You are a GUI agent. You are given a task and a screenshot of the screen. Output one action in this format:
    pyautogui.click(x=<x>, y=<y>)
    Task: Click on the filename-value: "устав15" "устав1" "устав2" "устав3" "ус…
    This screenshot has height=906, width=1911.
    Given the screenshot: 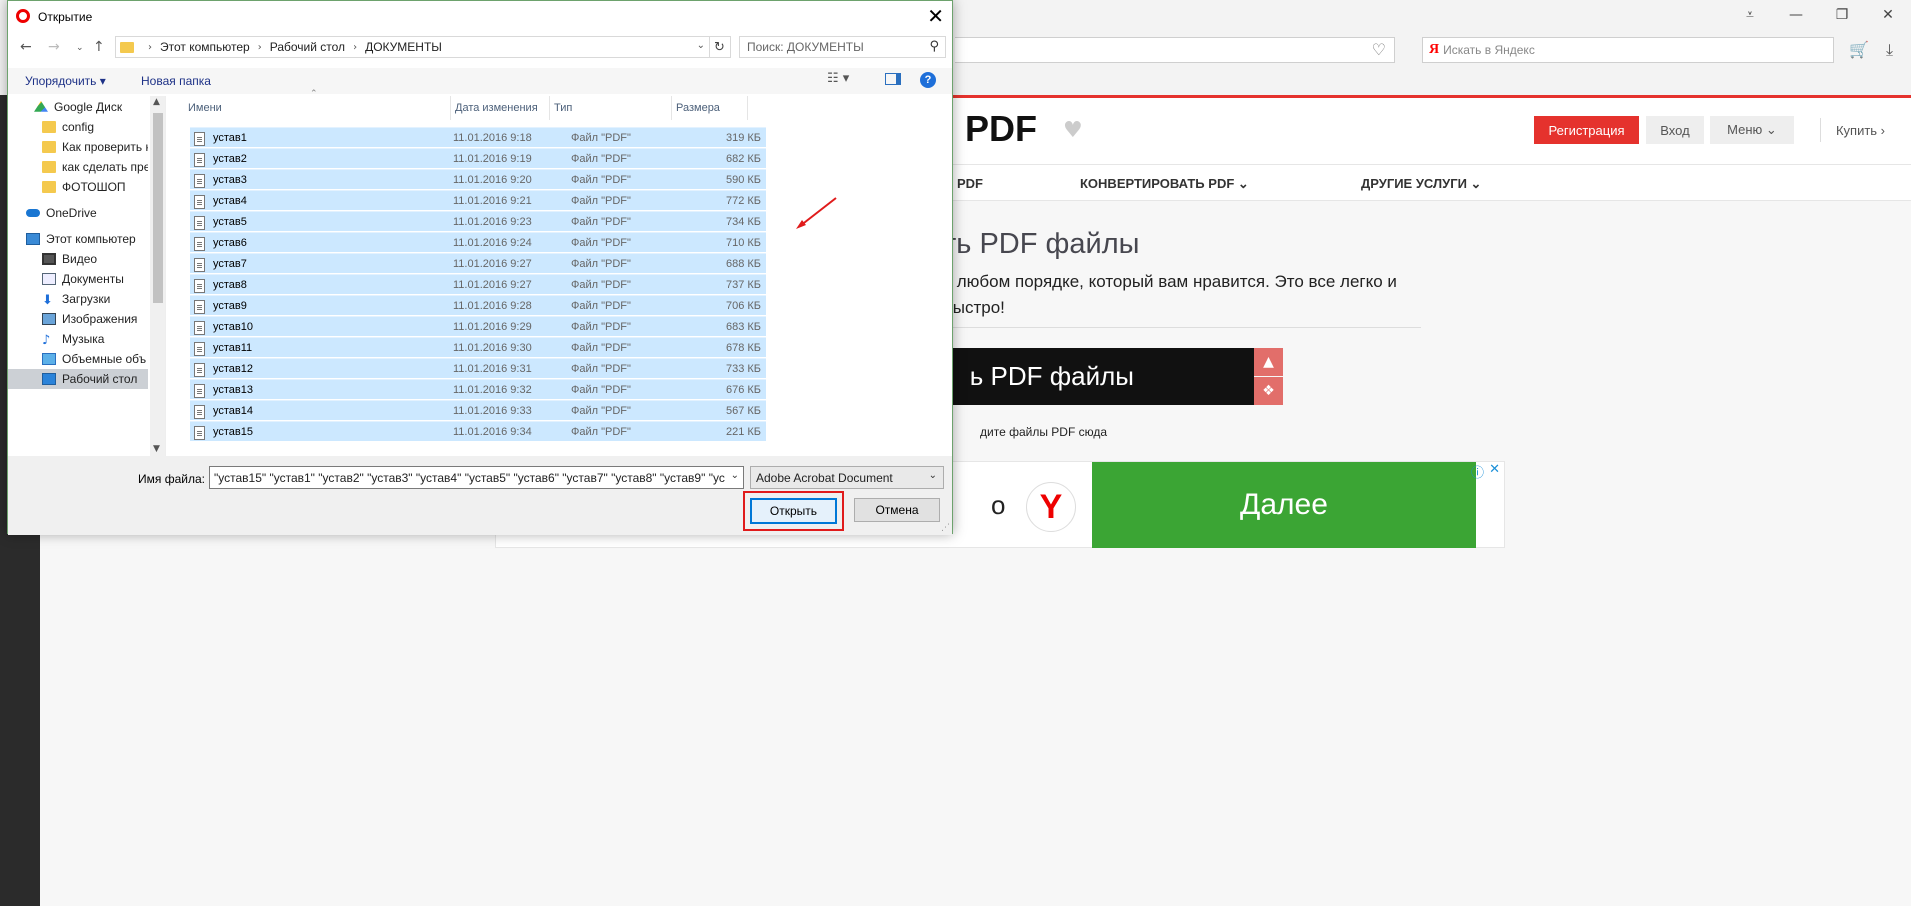 What is the action you would take?
    pyautogui.click(x=469, y=478)
    